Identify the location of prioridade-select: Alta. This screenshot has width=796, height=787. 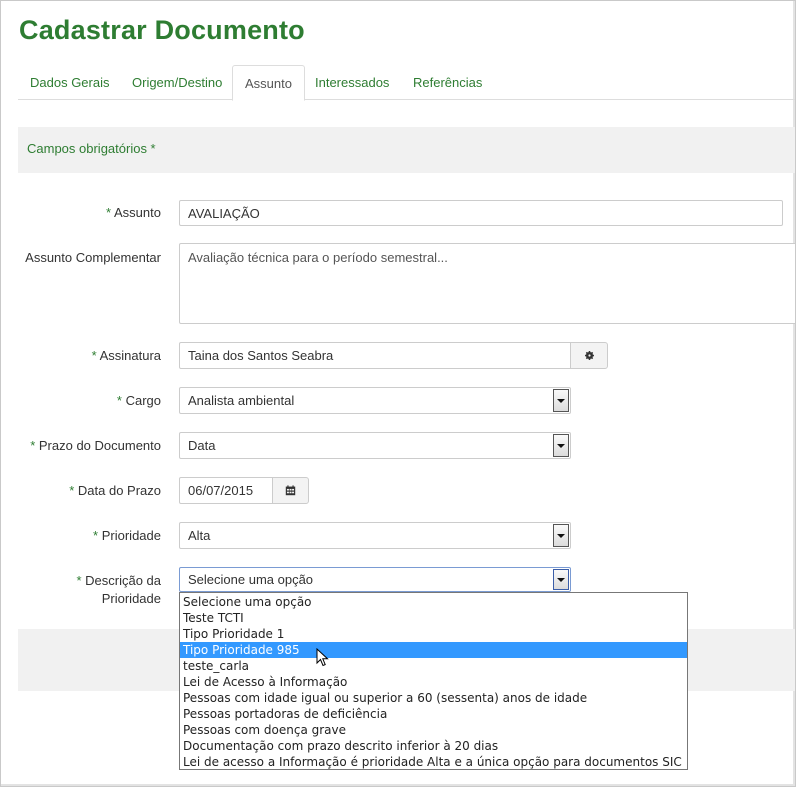
(375, 535).